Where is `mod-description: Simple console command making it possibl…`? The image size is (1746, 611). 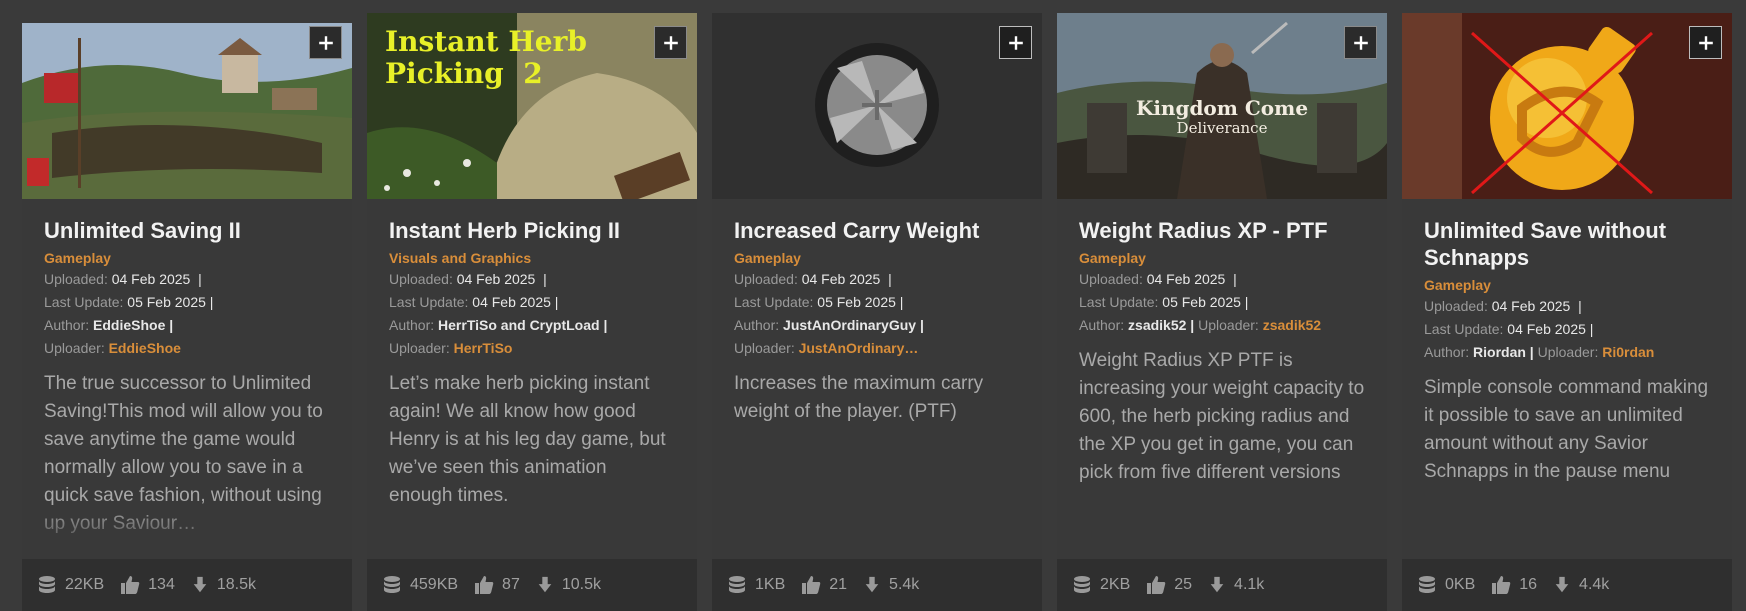
mod-description: Simple console command making it possibl… is located at coordinates (1566, 429).